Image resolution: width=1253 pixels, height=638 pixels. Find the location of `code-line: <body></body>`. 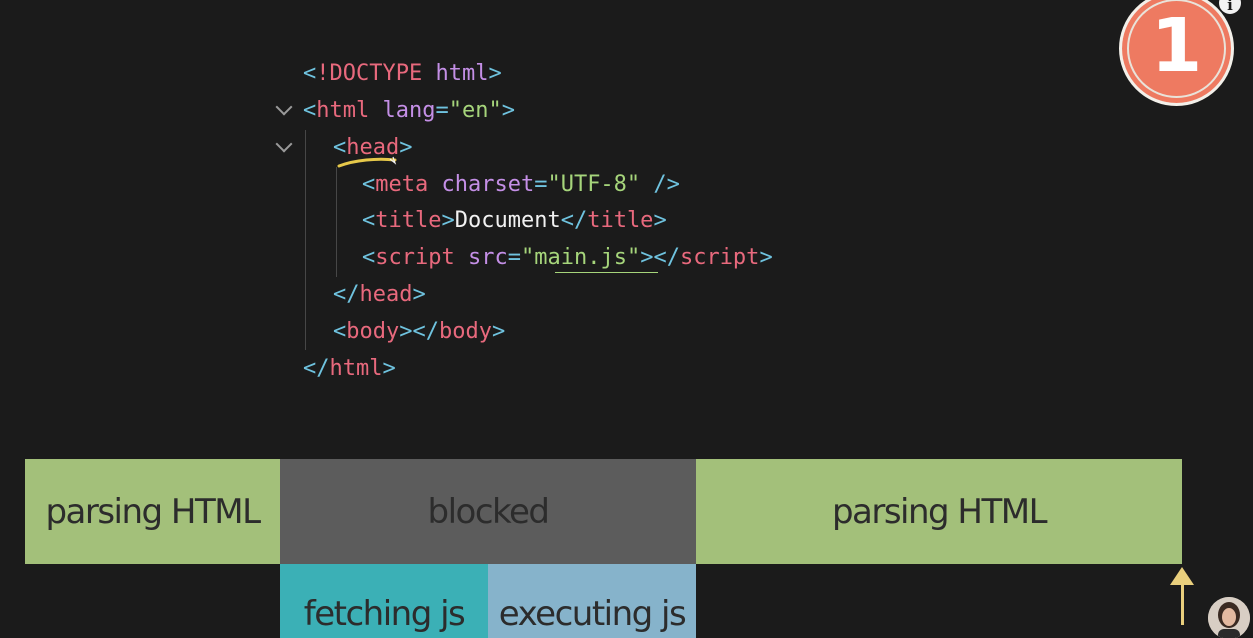

code-line: <body></body> is located at coordinates (419, 331).